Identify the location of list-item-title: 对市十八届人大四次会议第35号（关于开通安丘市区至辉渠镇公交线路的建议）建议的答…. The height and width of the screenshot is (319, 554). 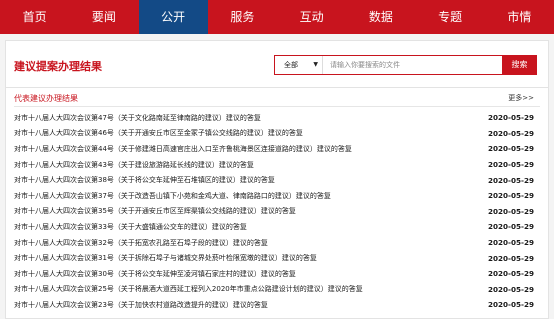
(155, 211).